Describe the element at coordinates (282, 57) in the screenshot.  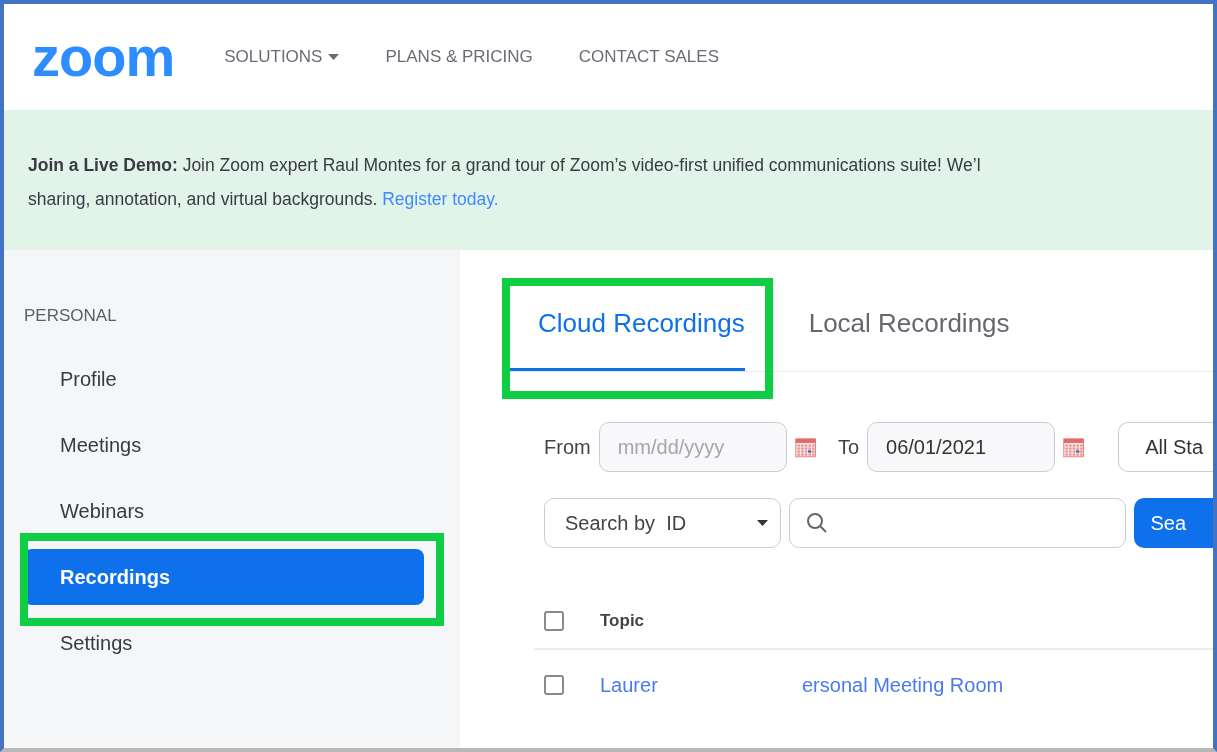
I see `nav-link: SOLUTIONS` at that location.